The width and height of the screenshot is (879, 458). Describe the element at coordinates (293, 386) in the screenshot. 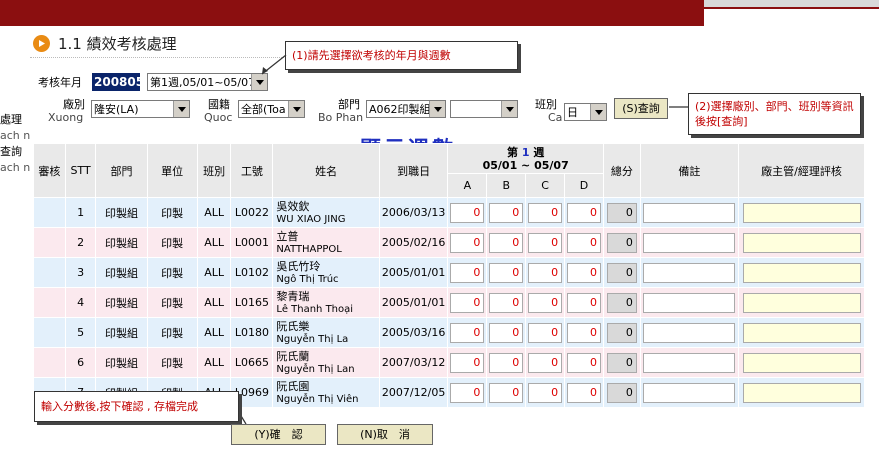

I see `name-chinese: 阮氏園` at that location.